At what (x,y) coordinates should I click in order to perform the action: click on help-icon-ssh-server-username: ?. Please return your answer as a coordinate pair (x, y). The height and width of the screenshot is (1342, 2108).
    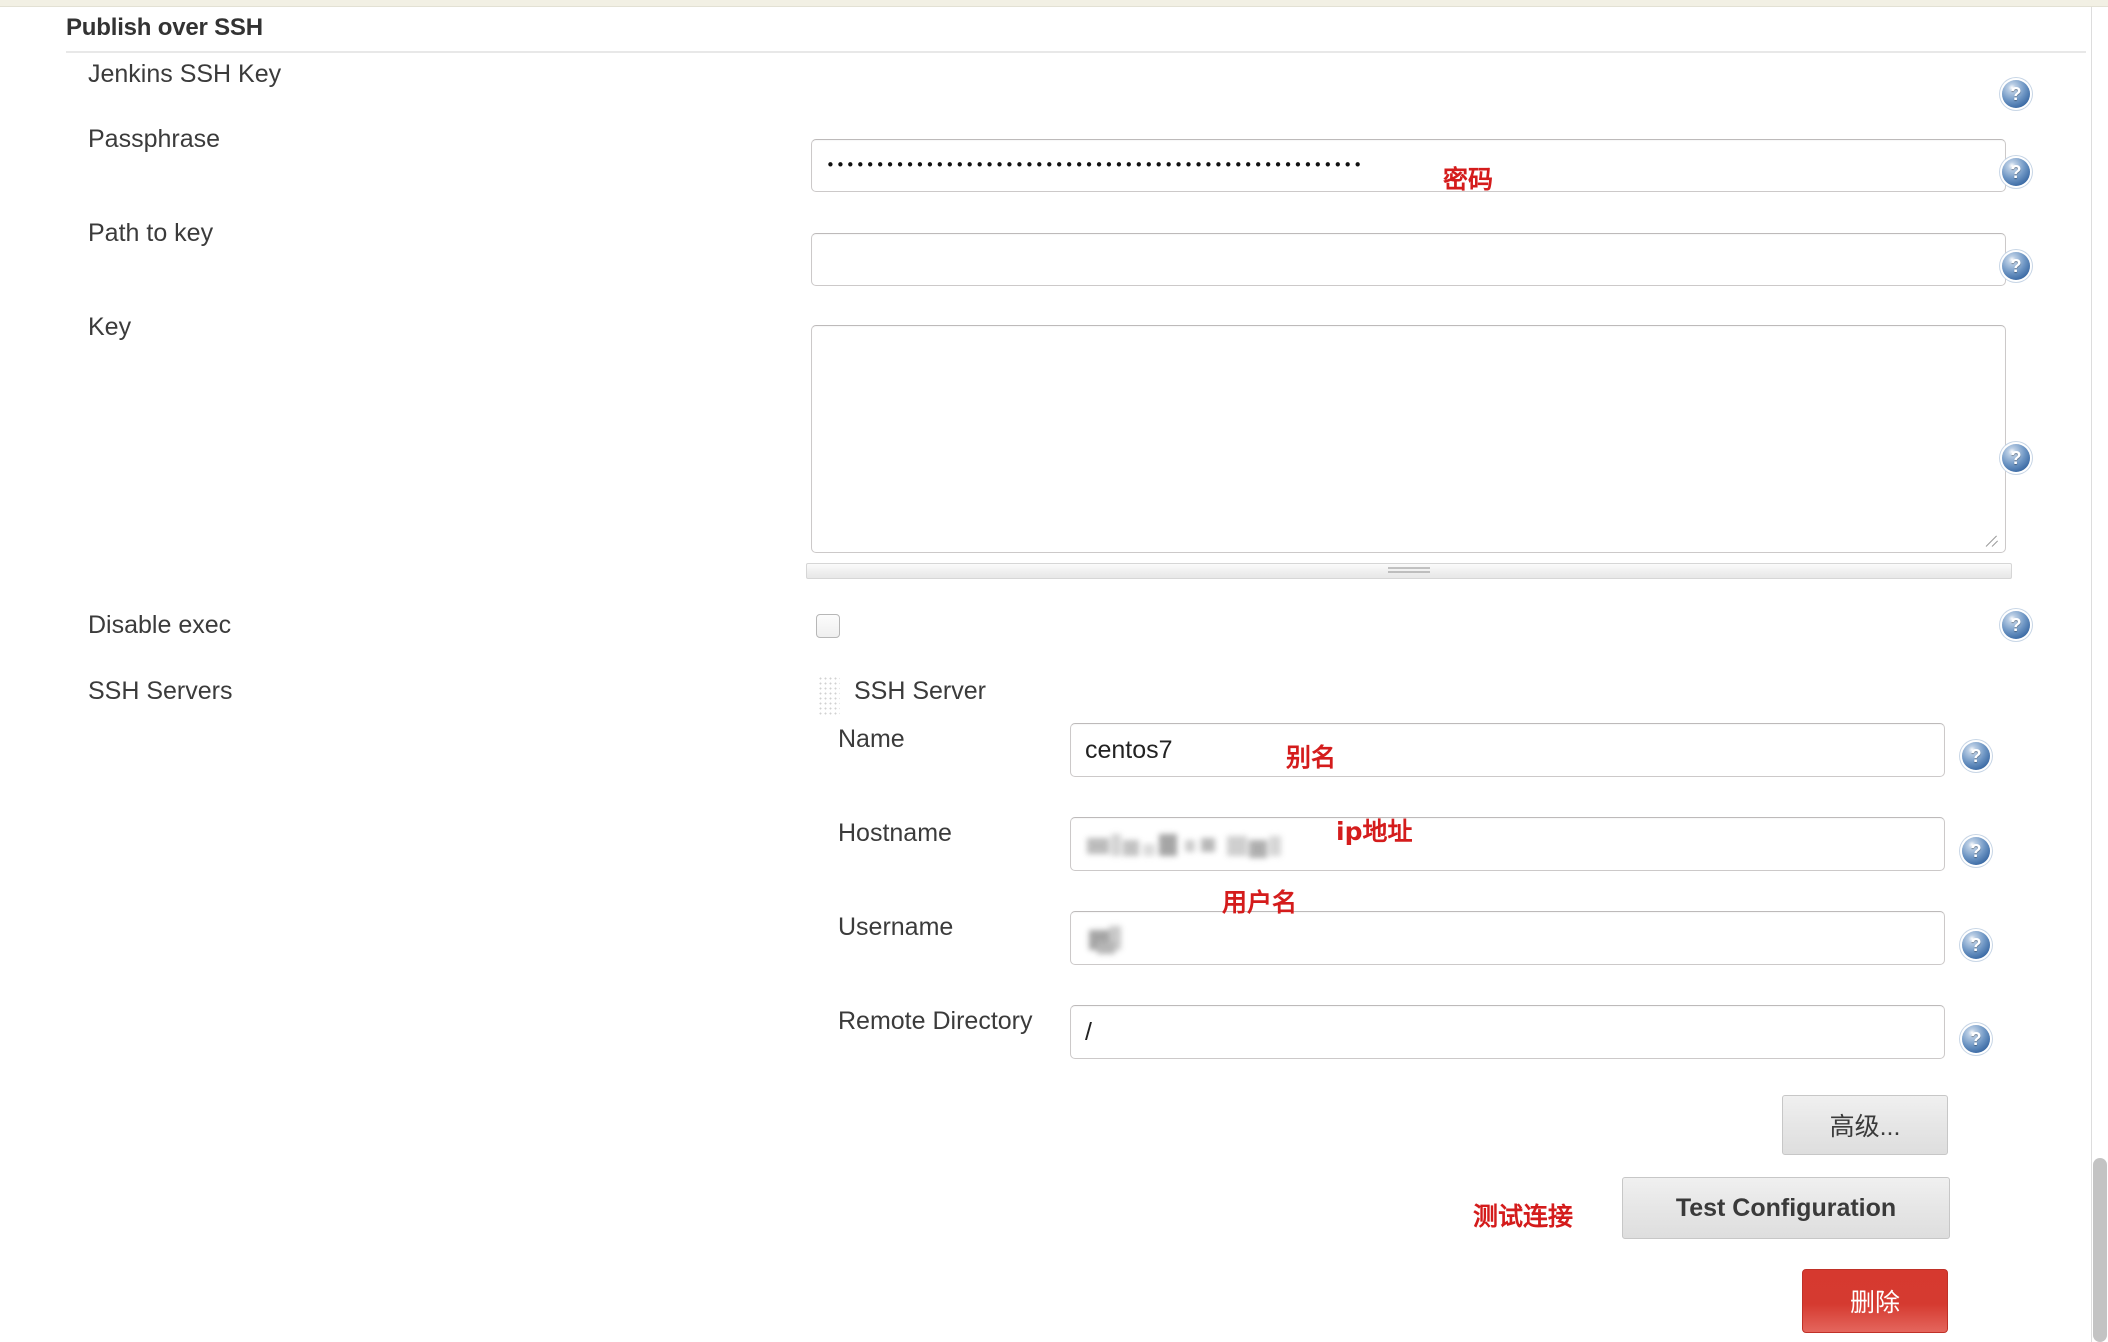
    Looking at the image, I should click on (1976, 945).